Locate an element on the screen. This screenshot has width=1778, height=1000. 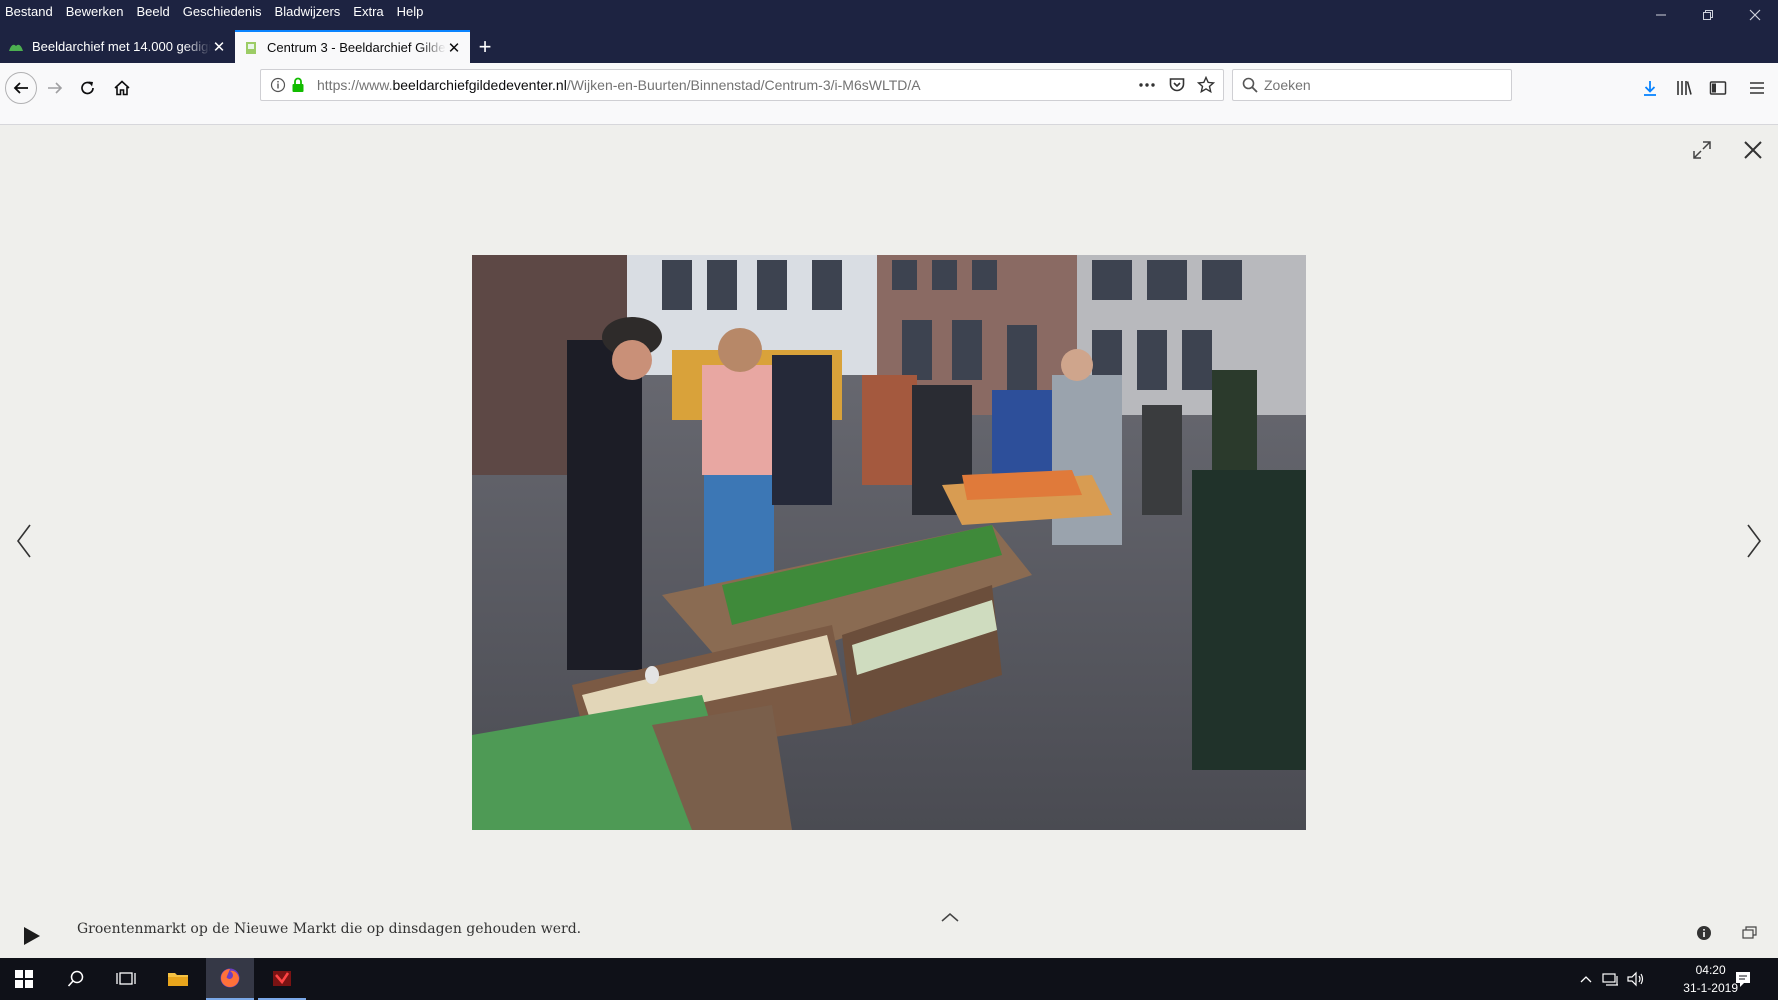
lock-icon is located at coordinates (298, 85).